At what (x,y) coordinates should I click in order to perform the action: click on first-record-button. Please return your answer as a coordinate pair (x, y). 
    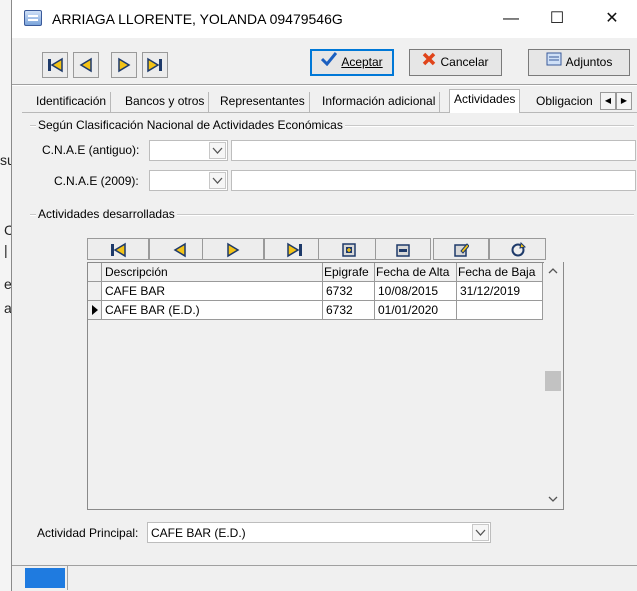
    Looking at the image, I should click on (55, 65).